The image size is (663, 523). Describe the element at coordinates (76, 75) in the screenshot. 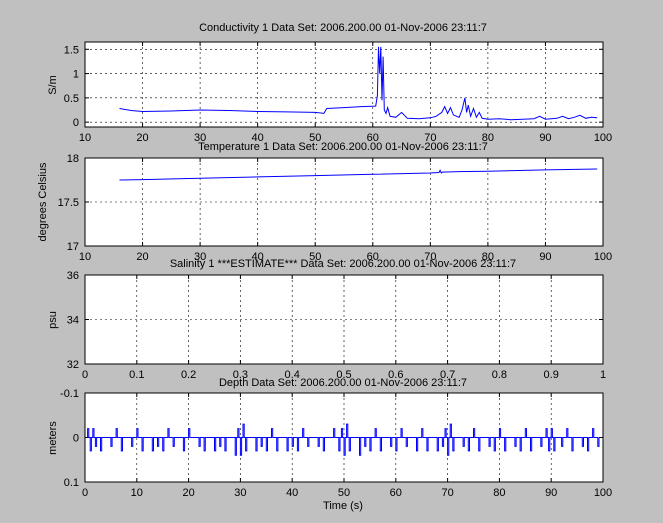

I see `y-tick-label: 1` at that location.